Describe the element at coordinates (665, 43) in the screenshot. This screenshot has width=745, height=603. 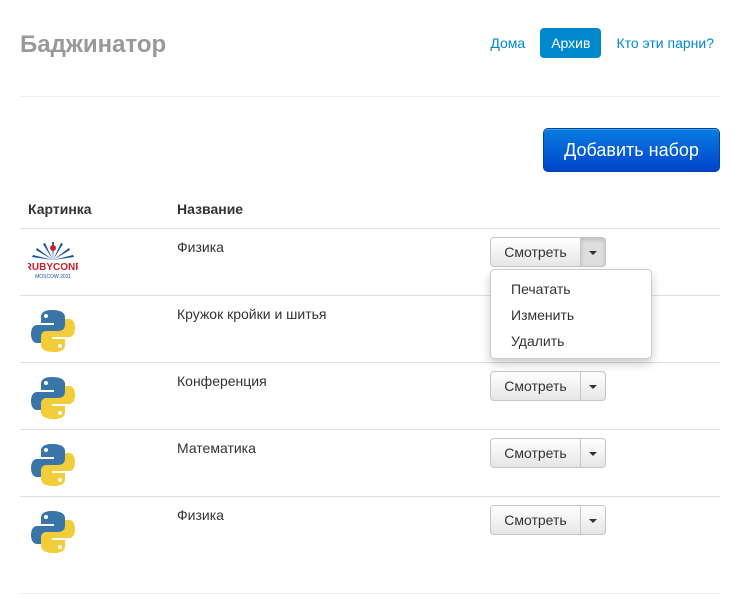
I see `nav-about-link: Кто эти парни?` at that location.